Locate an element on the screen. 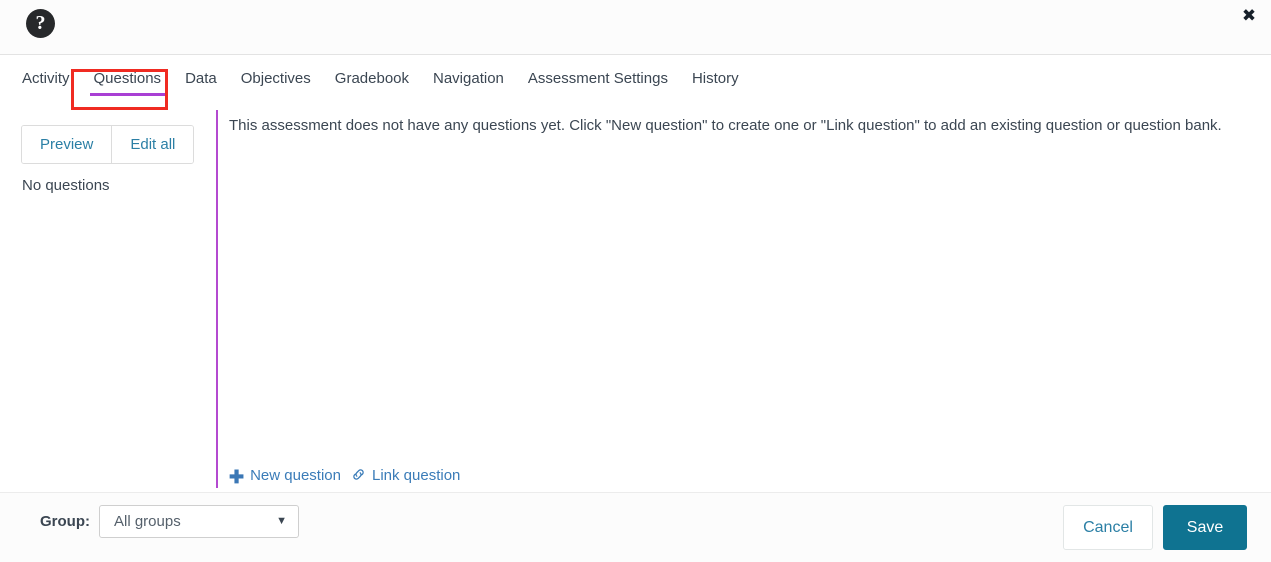 This screenshot has width=1271, height=562. new-question-link: ✚ New question is located at coordinates (285, 476).